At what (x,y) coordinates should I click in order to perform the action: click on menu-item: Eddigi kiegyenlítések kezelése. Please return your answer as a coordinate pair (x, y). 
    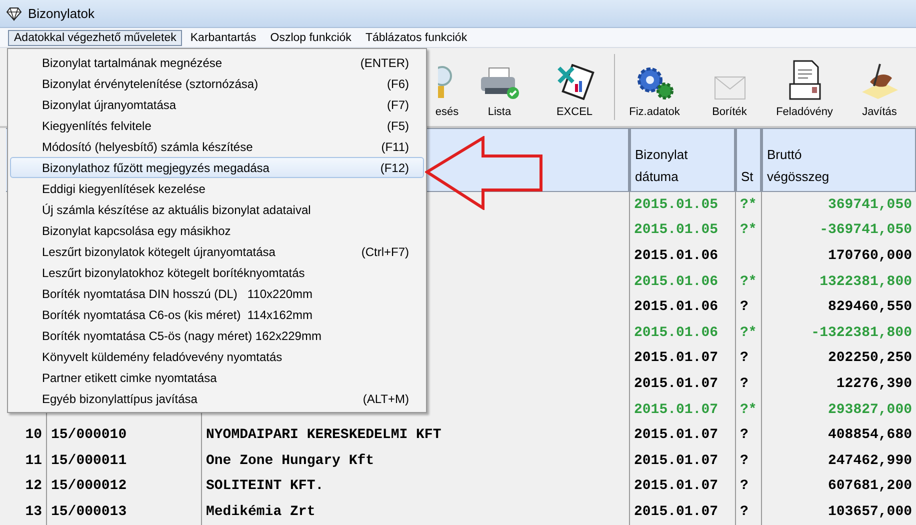
    Looking at the image, I should click on (217, 188).